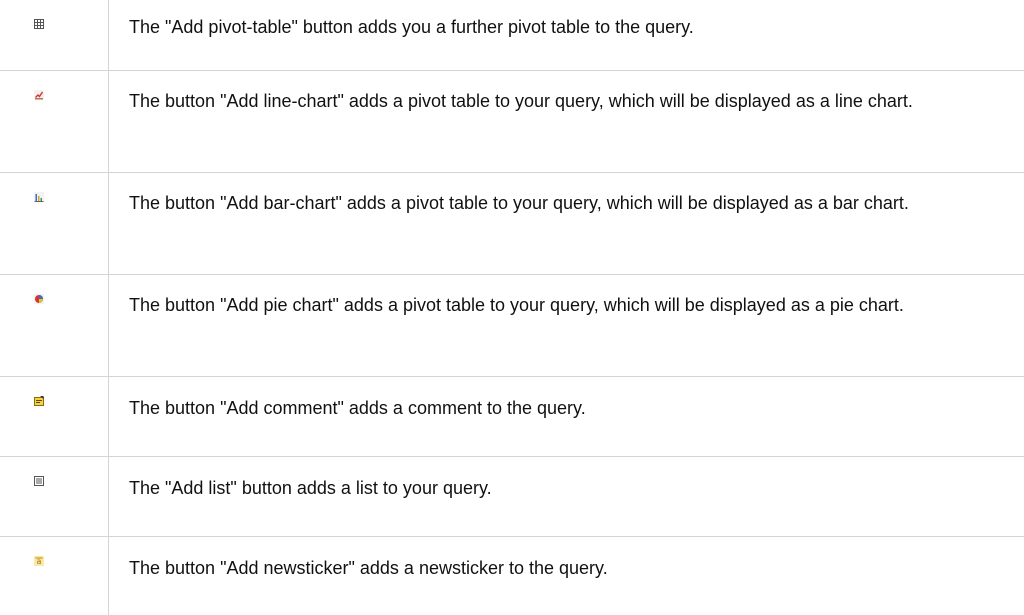  What do you see at coordinates (39, 299) in the screenshot?
I see `pie-chart-icon` at bounding box center [39, 299].